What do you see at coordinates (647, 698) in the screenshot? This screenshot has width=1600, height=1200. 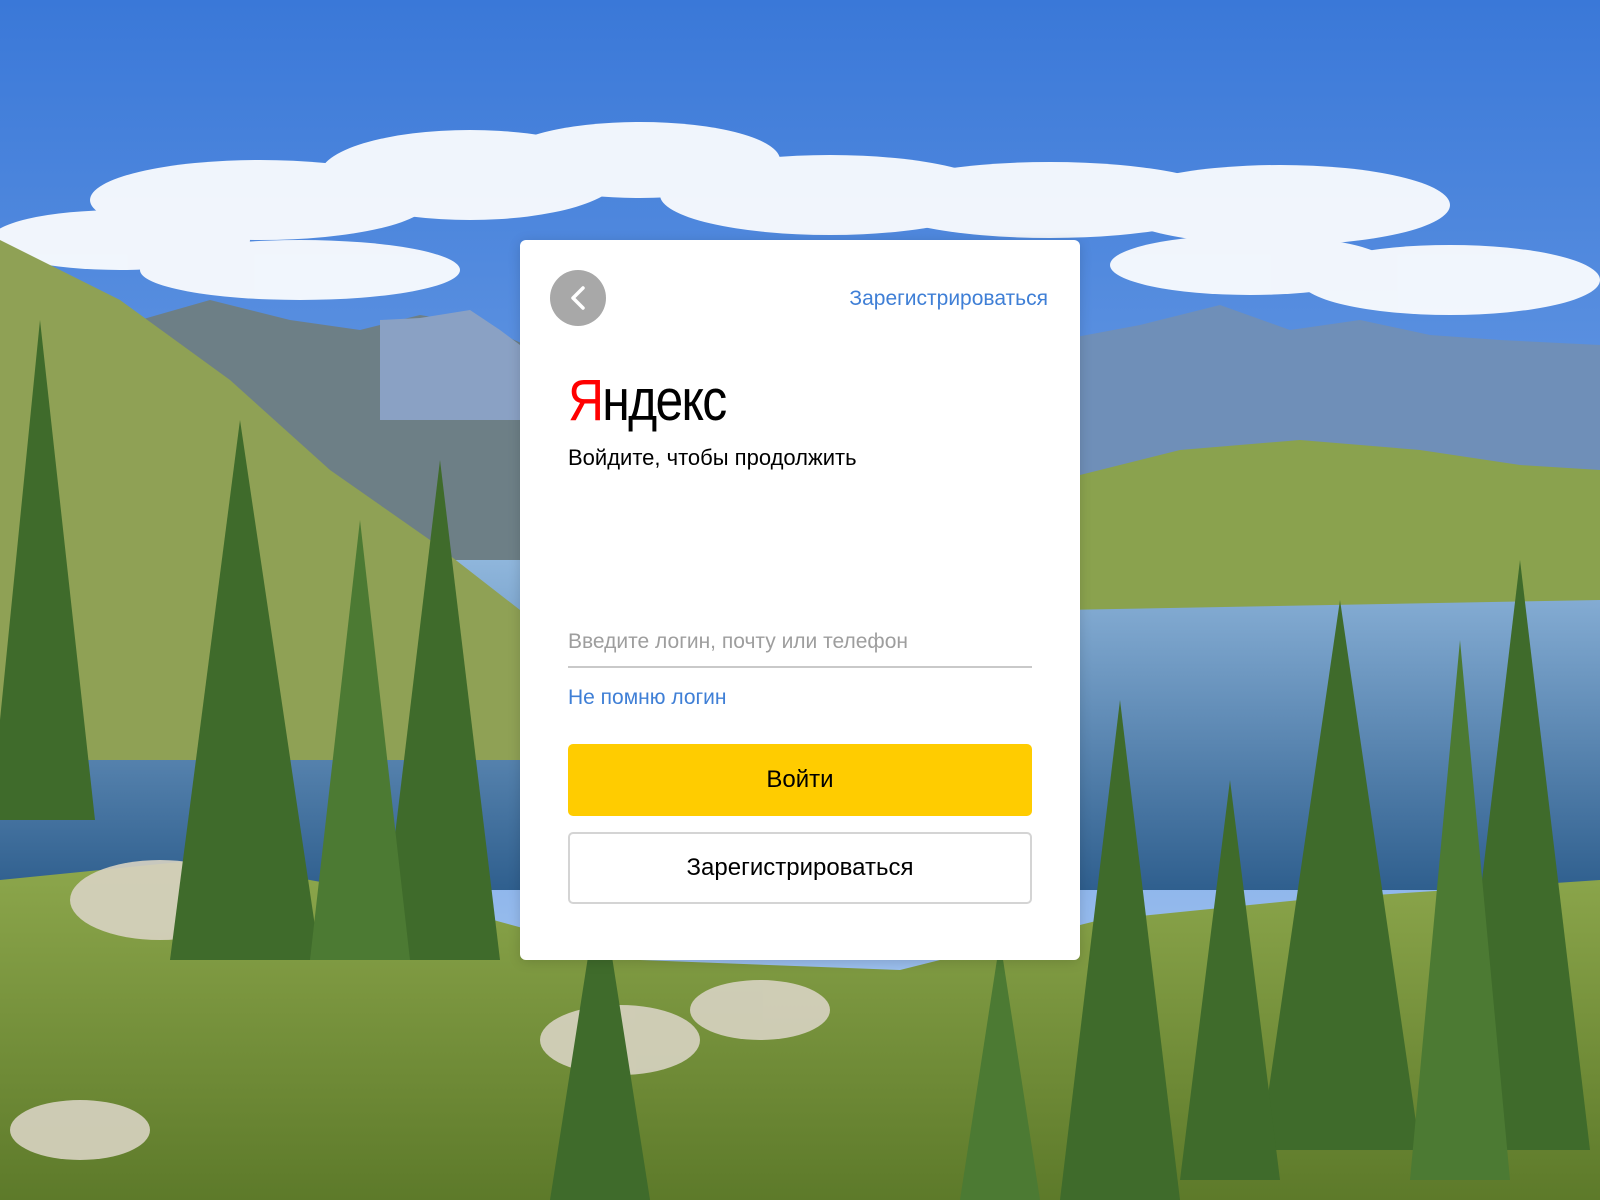 I see `forgot-login-link: Не помню логин` at bounding box center [647, 698].